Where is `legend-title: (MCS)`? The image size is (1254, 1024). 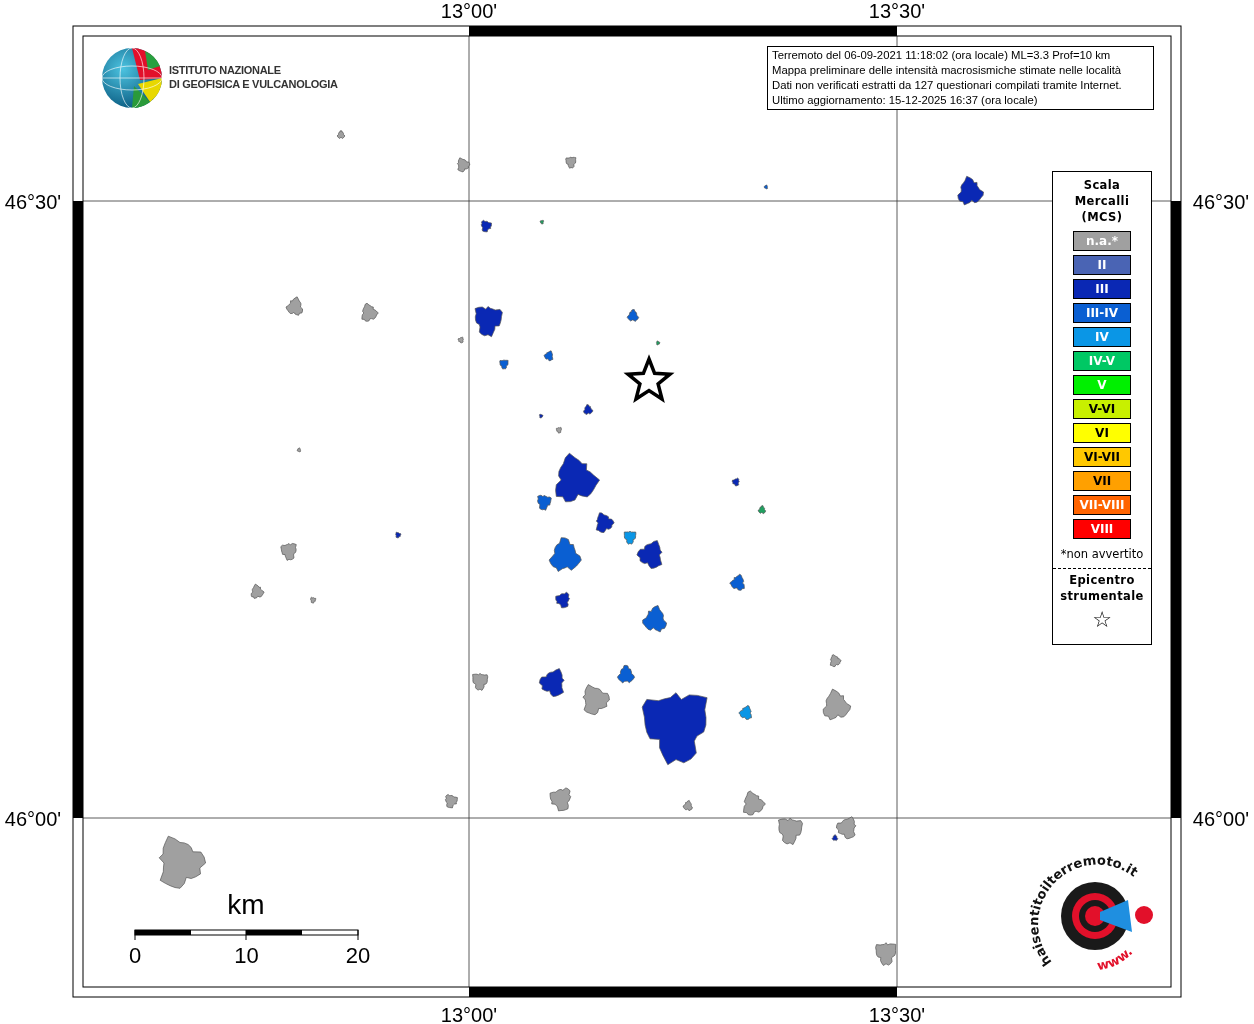 legend-title: (MCS) is located at coordinates (1102, 217).